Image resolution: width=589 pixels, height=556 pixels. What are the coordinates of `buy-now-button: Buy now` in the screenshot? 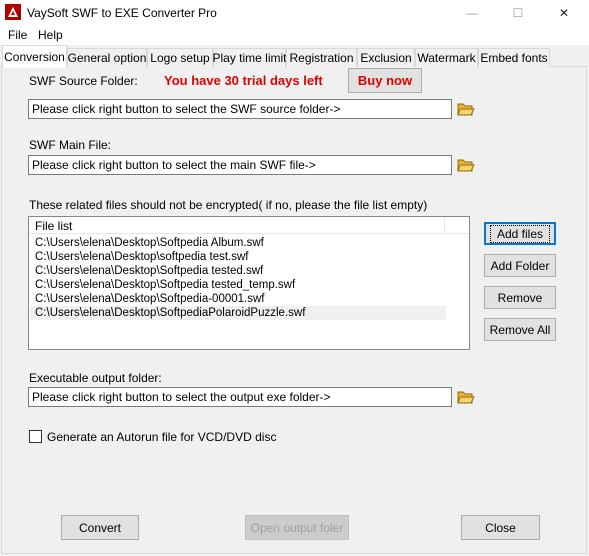 It's located at (385, 80).